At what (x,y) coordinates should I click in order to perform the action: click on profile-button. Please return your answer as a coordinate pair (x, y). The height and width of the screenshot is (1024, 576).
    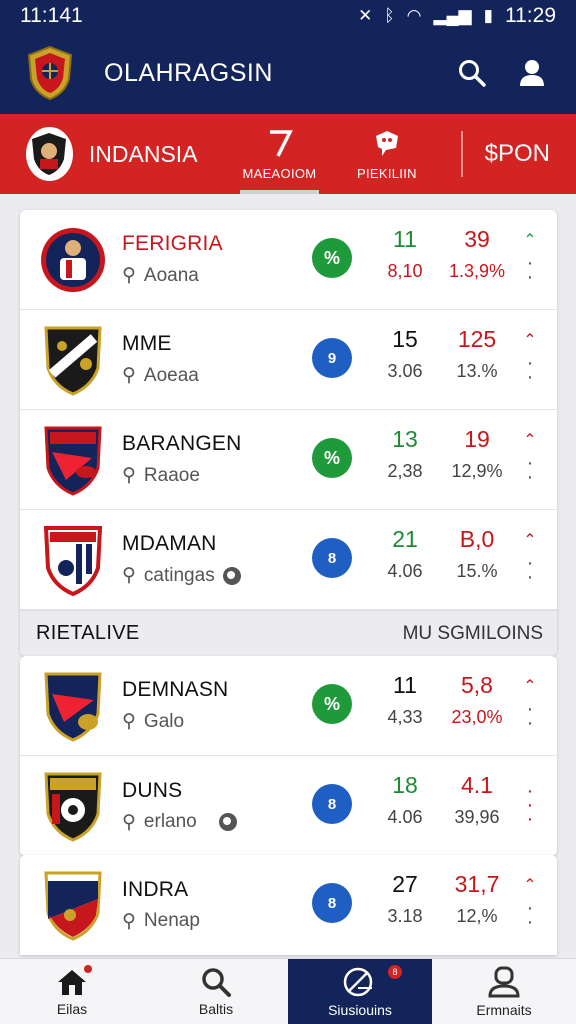
    Looking at the image, I should click on (532, 73).